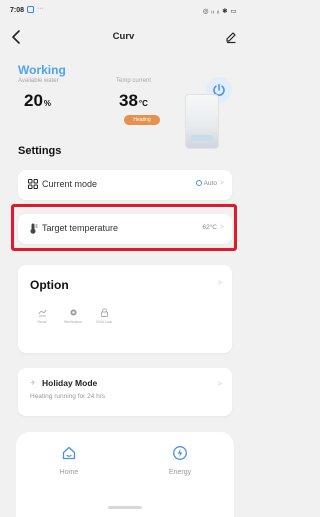  I want to click on boost-label: Boost, so click(42, 322).